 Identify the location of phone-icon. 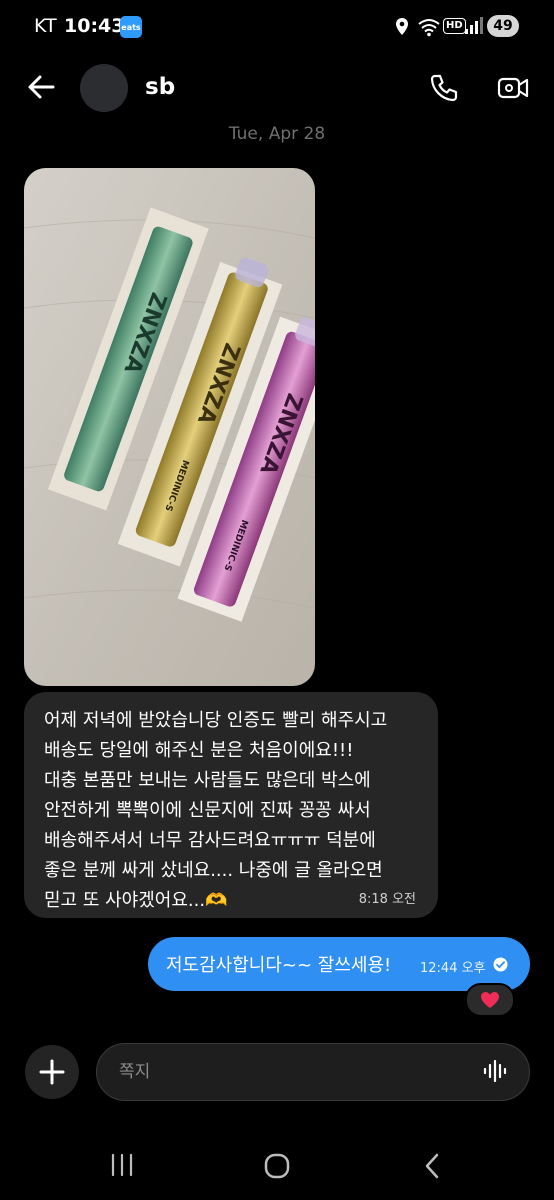
(444, 88).